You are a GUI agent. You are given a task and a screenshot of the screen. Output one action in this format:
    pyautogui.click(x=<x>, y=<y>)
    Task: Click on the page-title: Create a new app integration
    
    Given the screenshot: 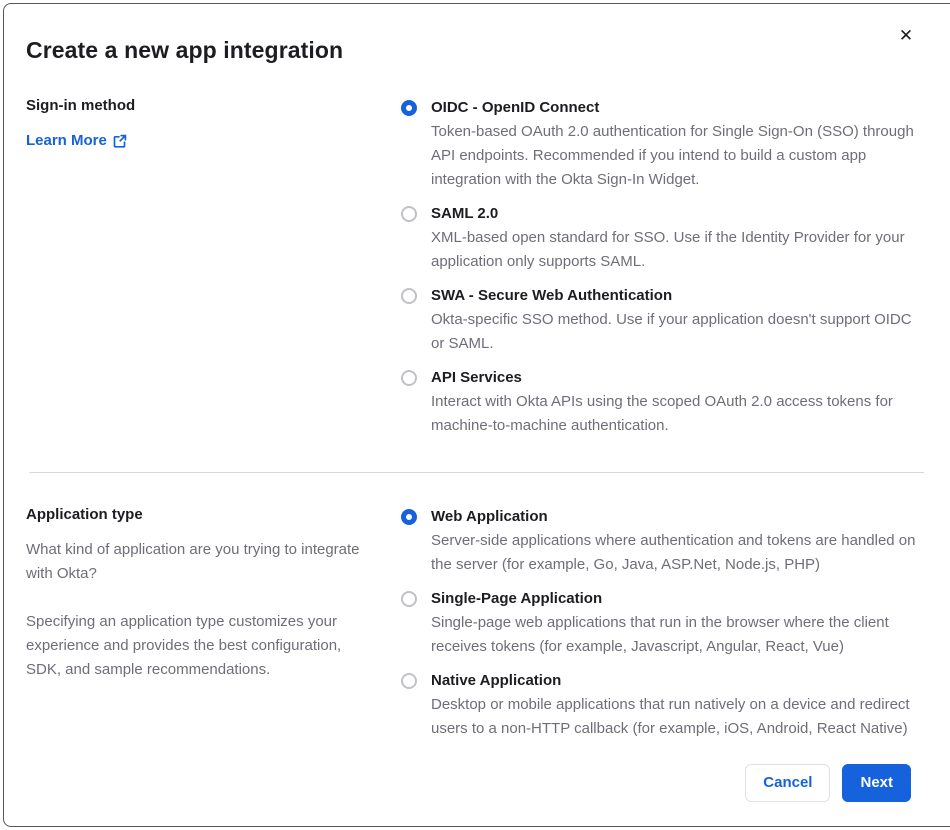 What is the action you would take?
    pyautogui.click(x=185, y=50)
    